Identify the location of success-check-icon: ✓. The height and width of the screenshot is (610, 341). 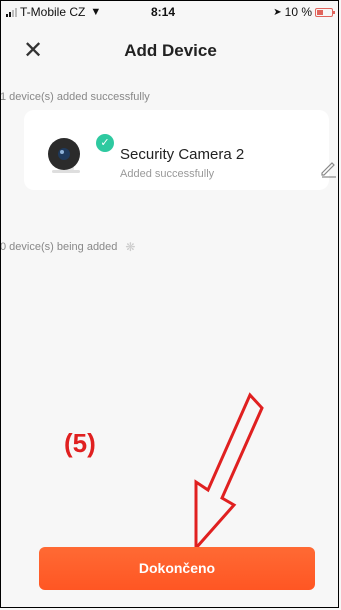
(105, 143).